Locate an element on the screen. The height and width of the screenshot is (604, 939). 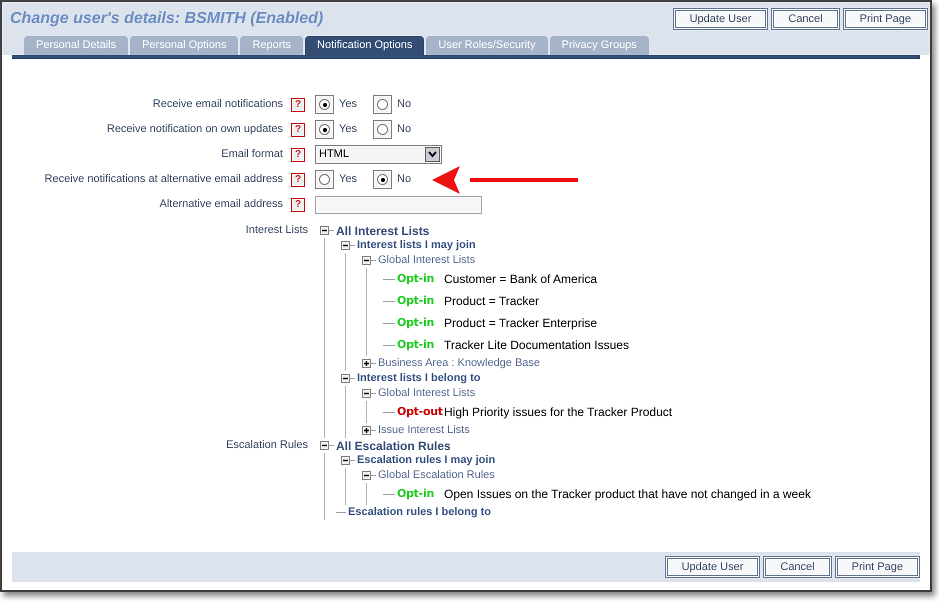
field-label: Receive notification on own updates is located at coordinates (195, 130).